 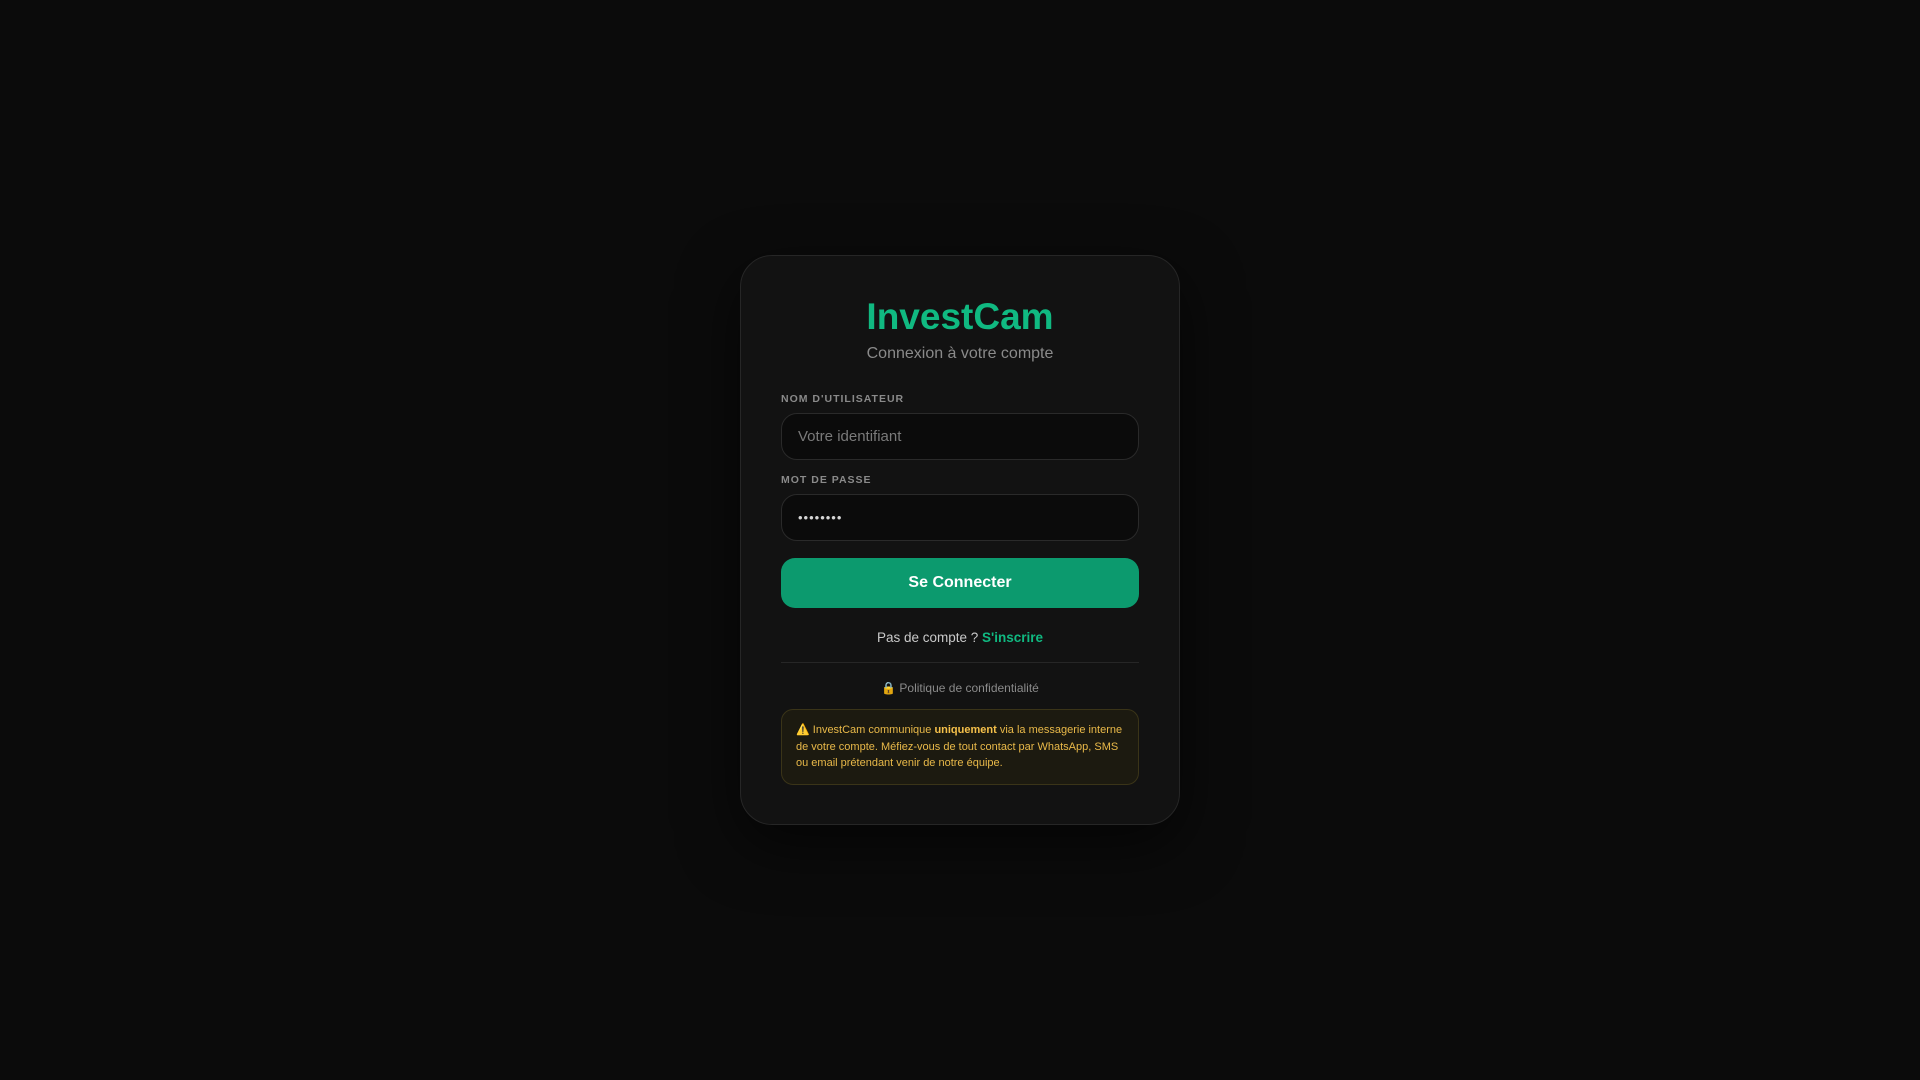 I want to click on username-input, so click(x=960, y=436).